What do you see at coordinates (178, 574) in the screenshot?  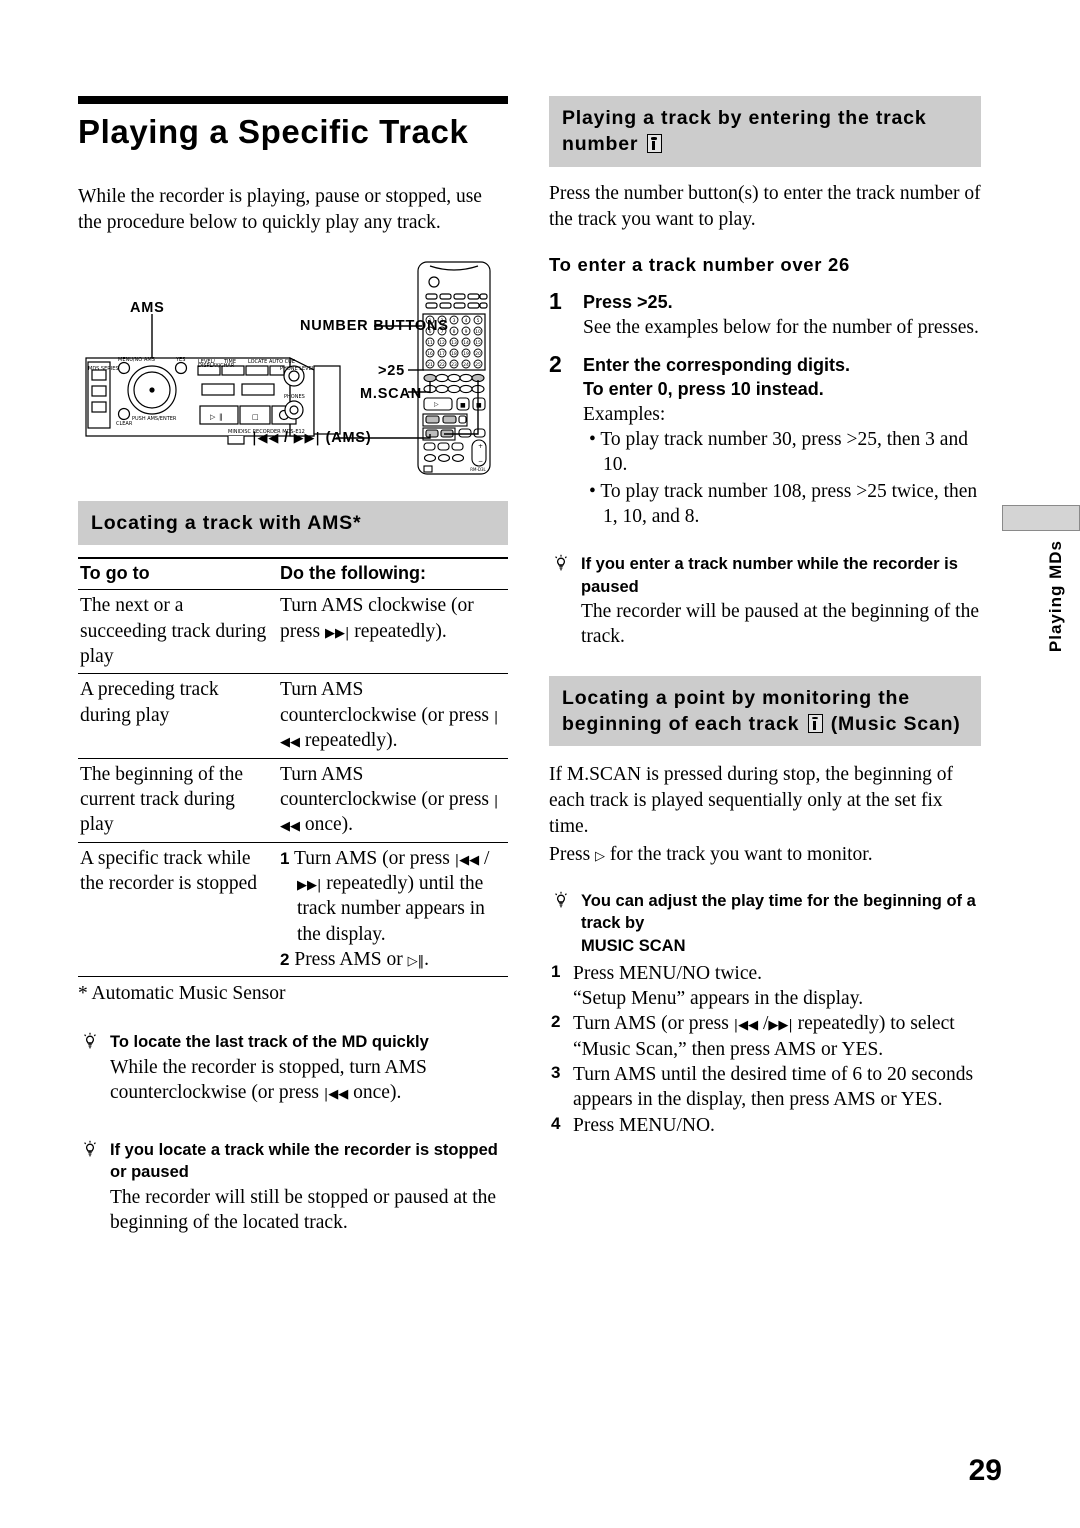 I see `table-col-to-go-to: To go to` at bounding box center [178, 574].